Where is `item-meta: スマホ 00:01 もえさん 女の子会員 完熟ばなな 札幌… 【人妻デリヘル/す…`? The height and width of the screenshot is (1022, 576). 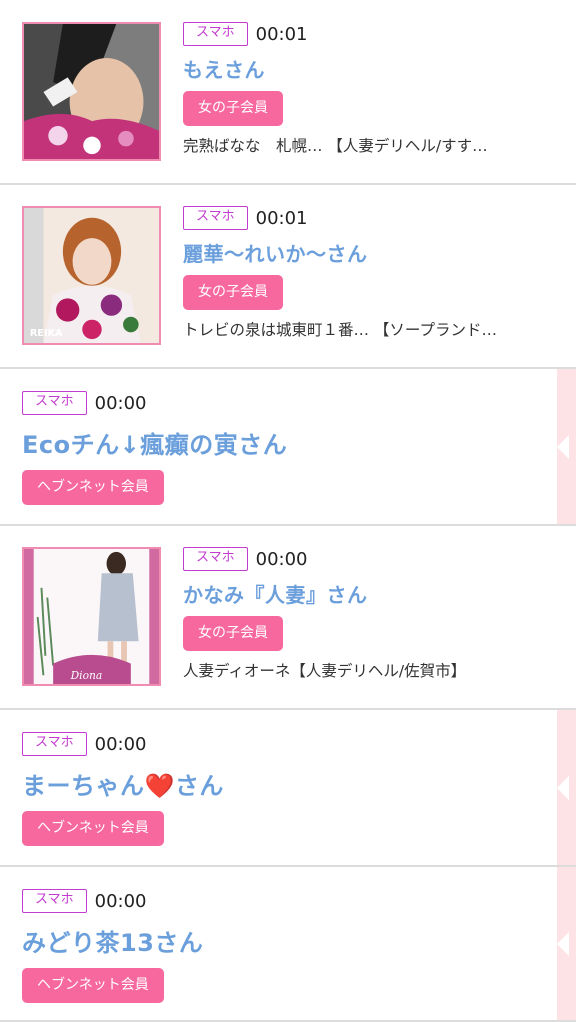 item-meta: スマホ 00:01 もえさん 女の子会員 完熟ばなな 札幌… 【人妻デリヘル/す… is located at coordinates (335, 89).